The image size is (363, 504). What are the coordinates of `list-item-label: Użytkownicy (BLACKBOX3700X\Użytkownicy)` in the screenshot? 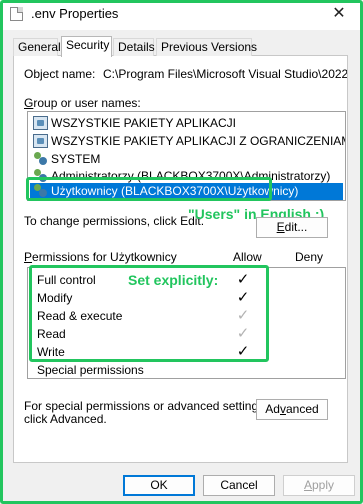 It's located at (175, 191).